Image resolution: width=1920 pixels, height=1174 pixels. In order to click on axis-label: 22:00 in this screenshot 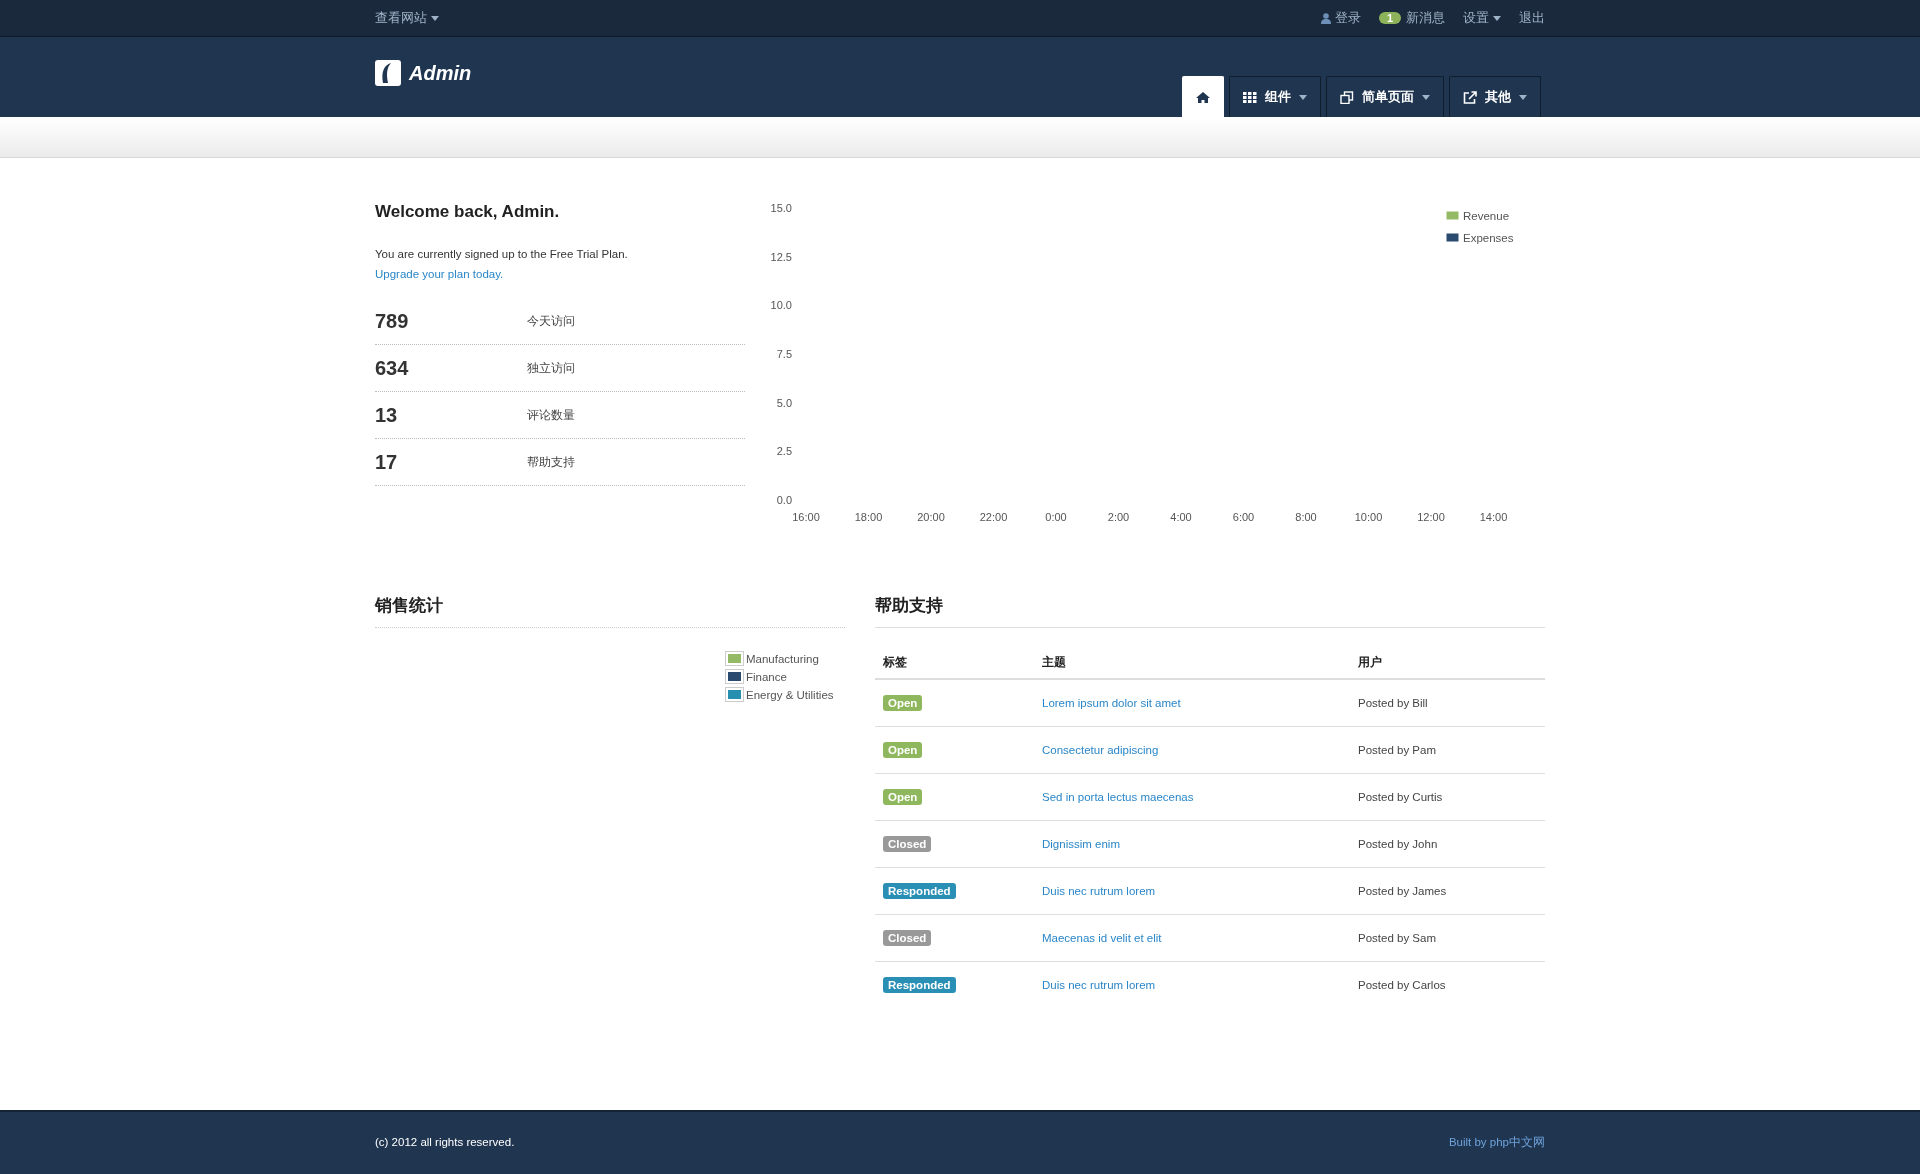, I will do `click(993, 517)`.